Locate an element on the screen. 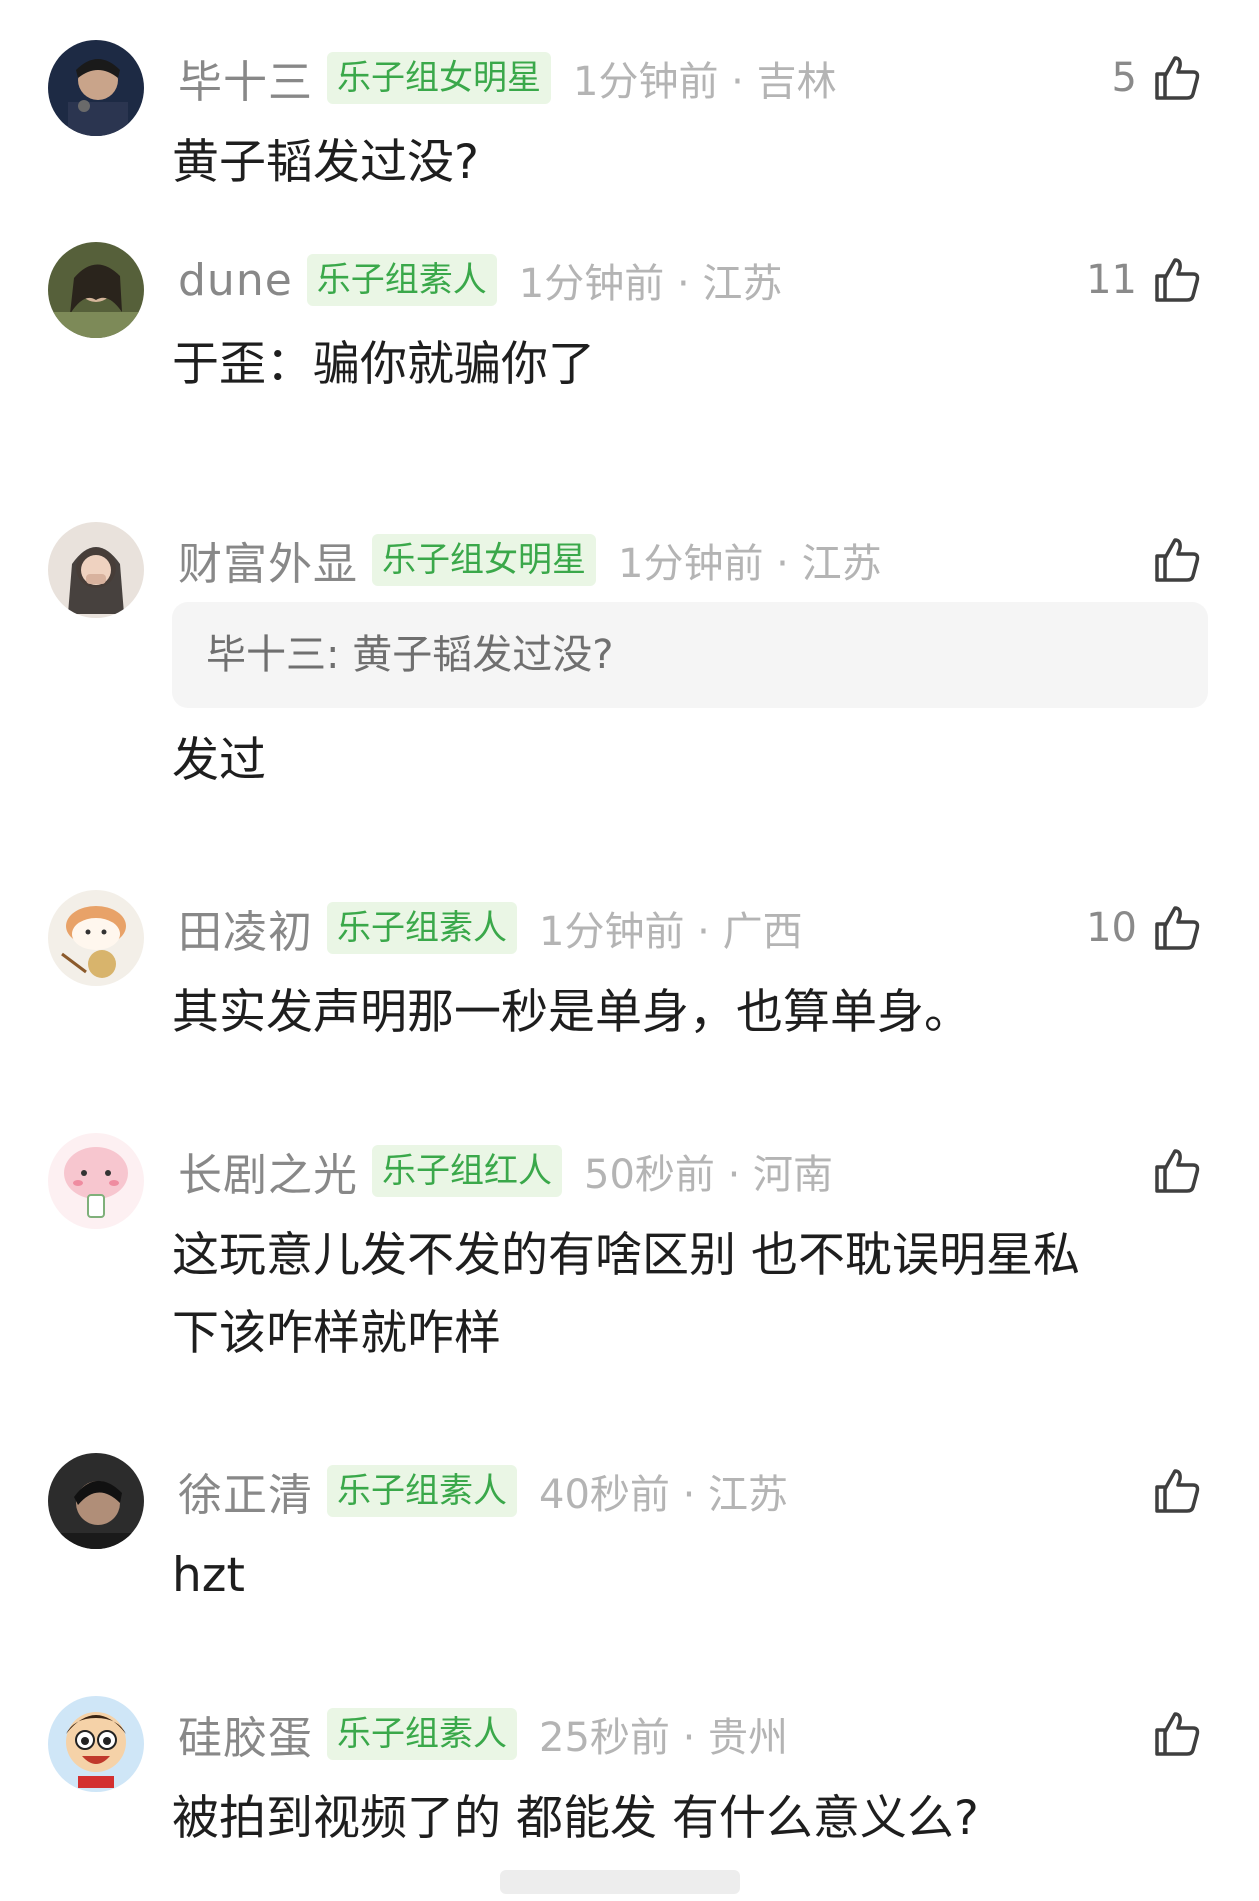 The height and width of the screenshot is (1901, 1259). comment-meta: 50秒前 · 河南 is located at coordinates (709, 1175).